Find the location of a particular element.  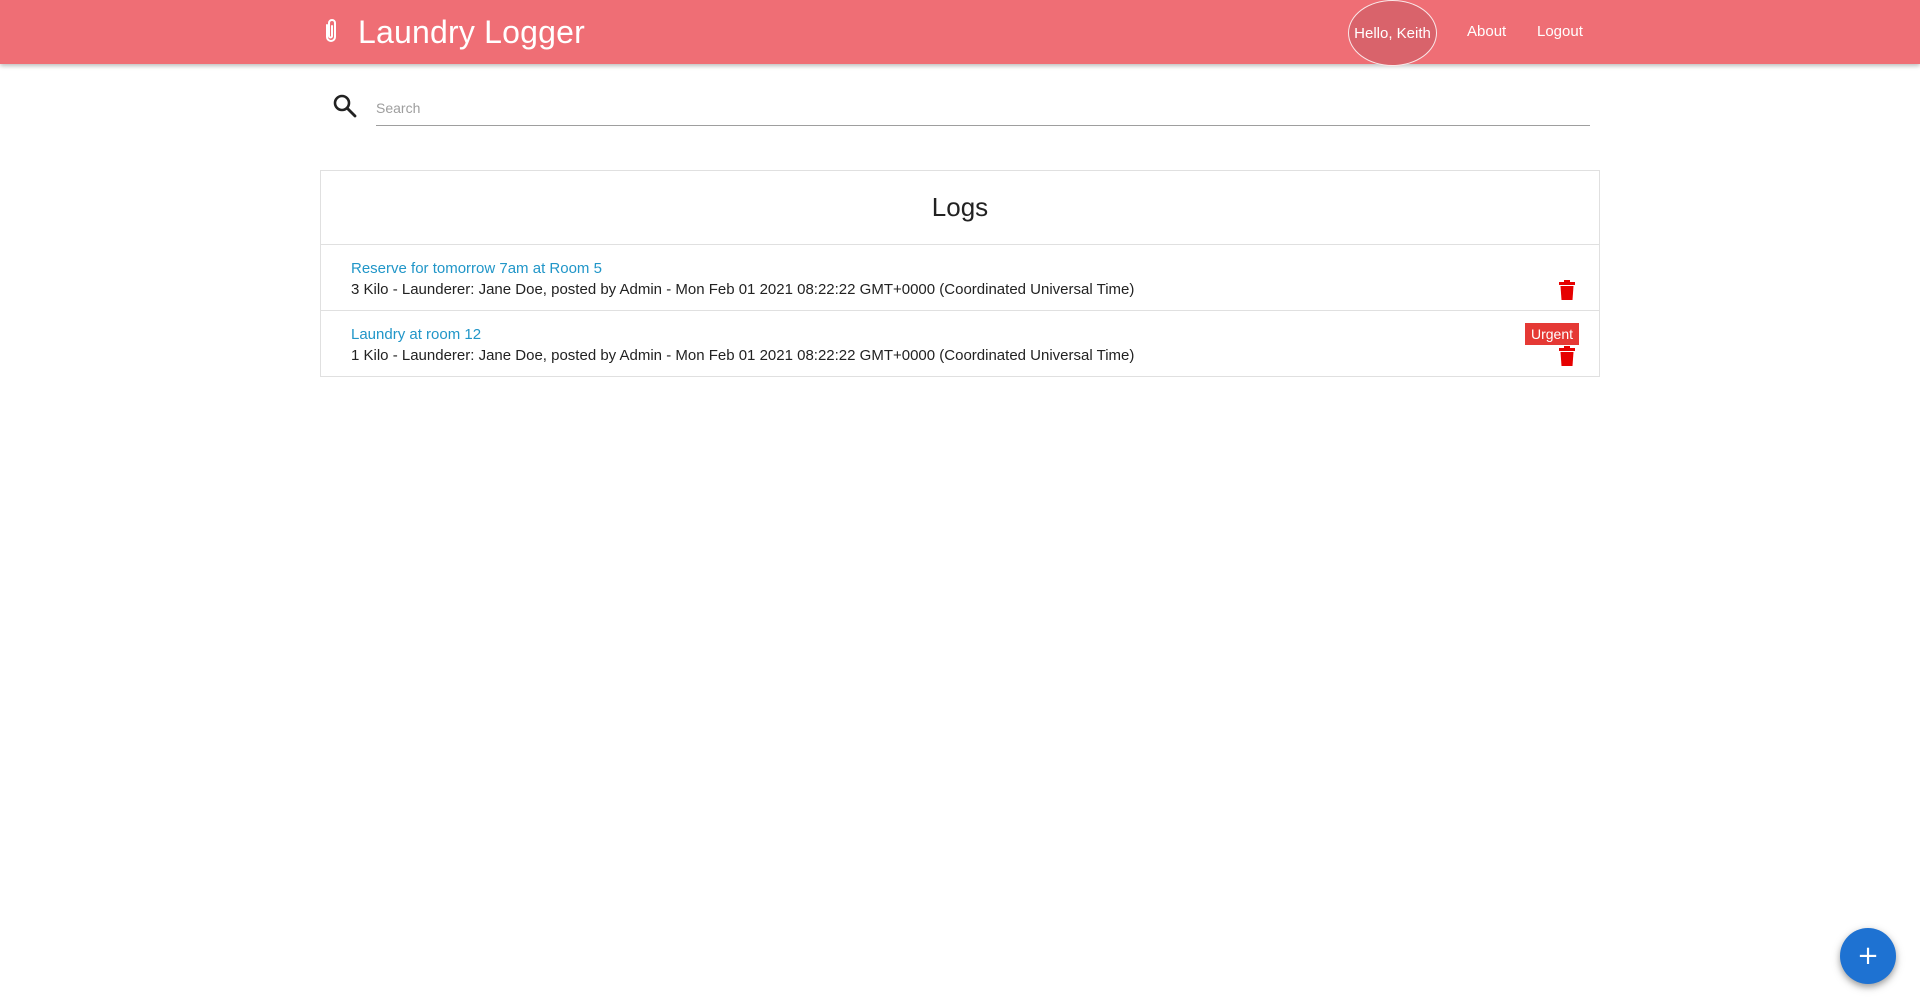

paperclip-icon is located at coordinates (331, 32).